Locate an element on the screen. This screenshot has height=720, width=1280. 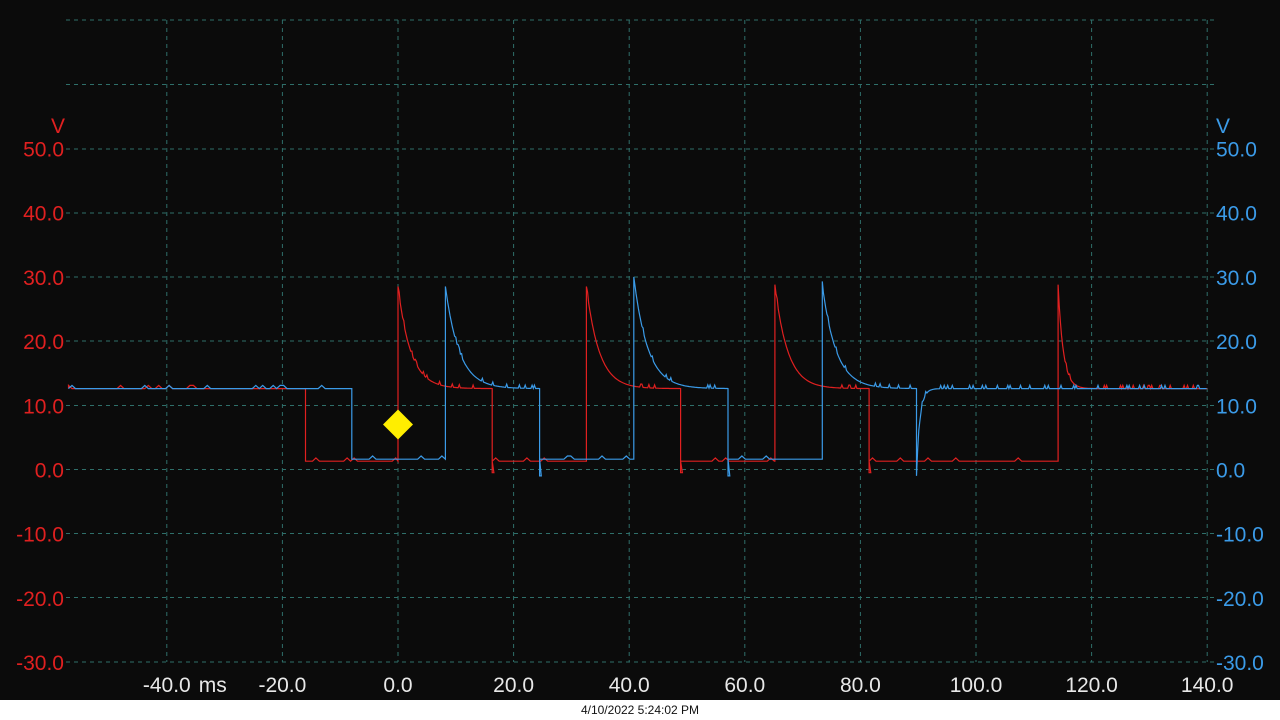
x-tick-label: -20.0 is located at coordinates (282, 685).